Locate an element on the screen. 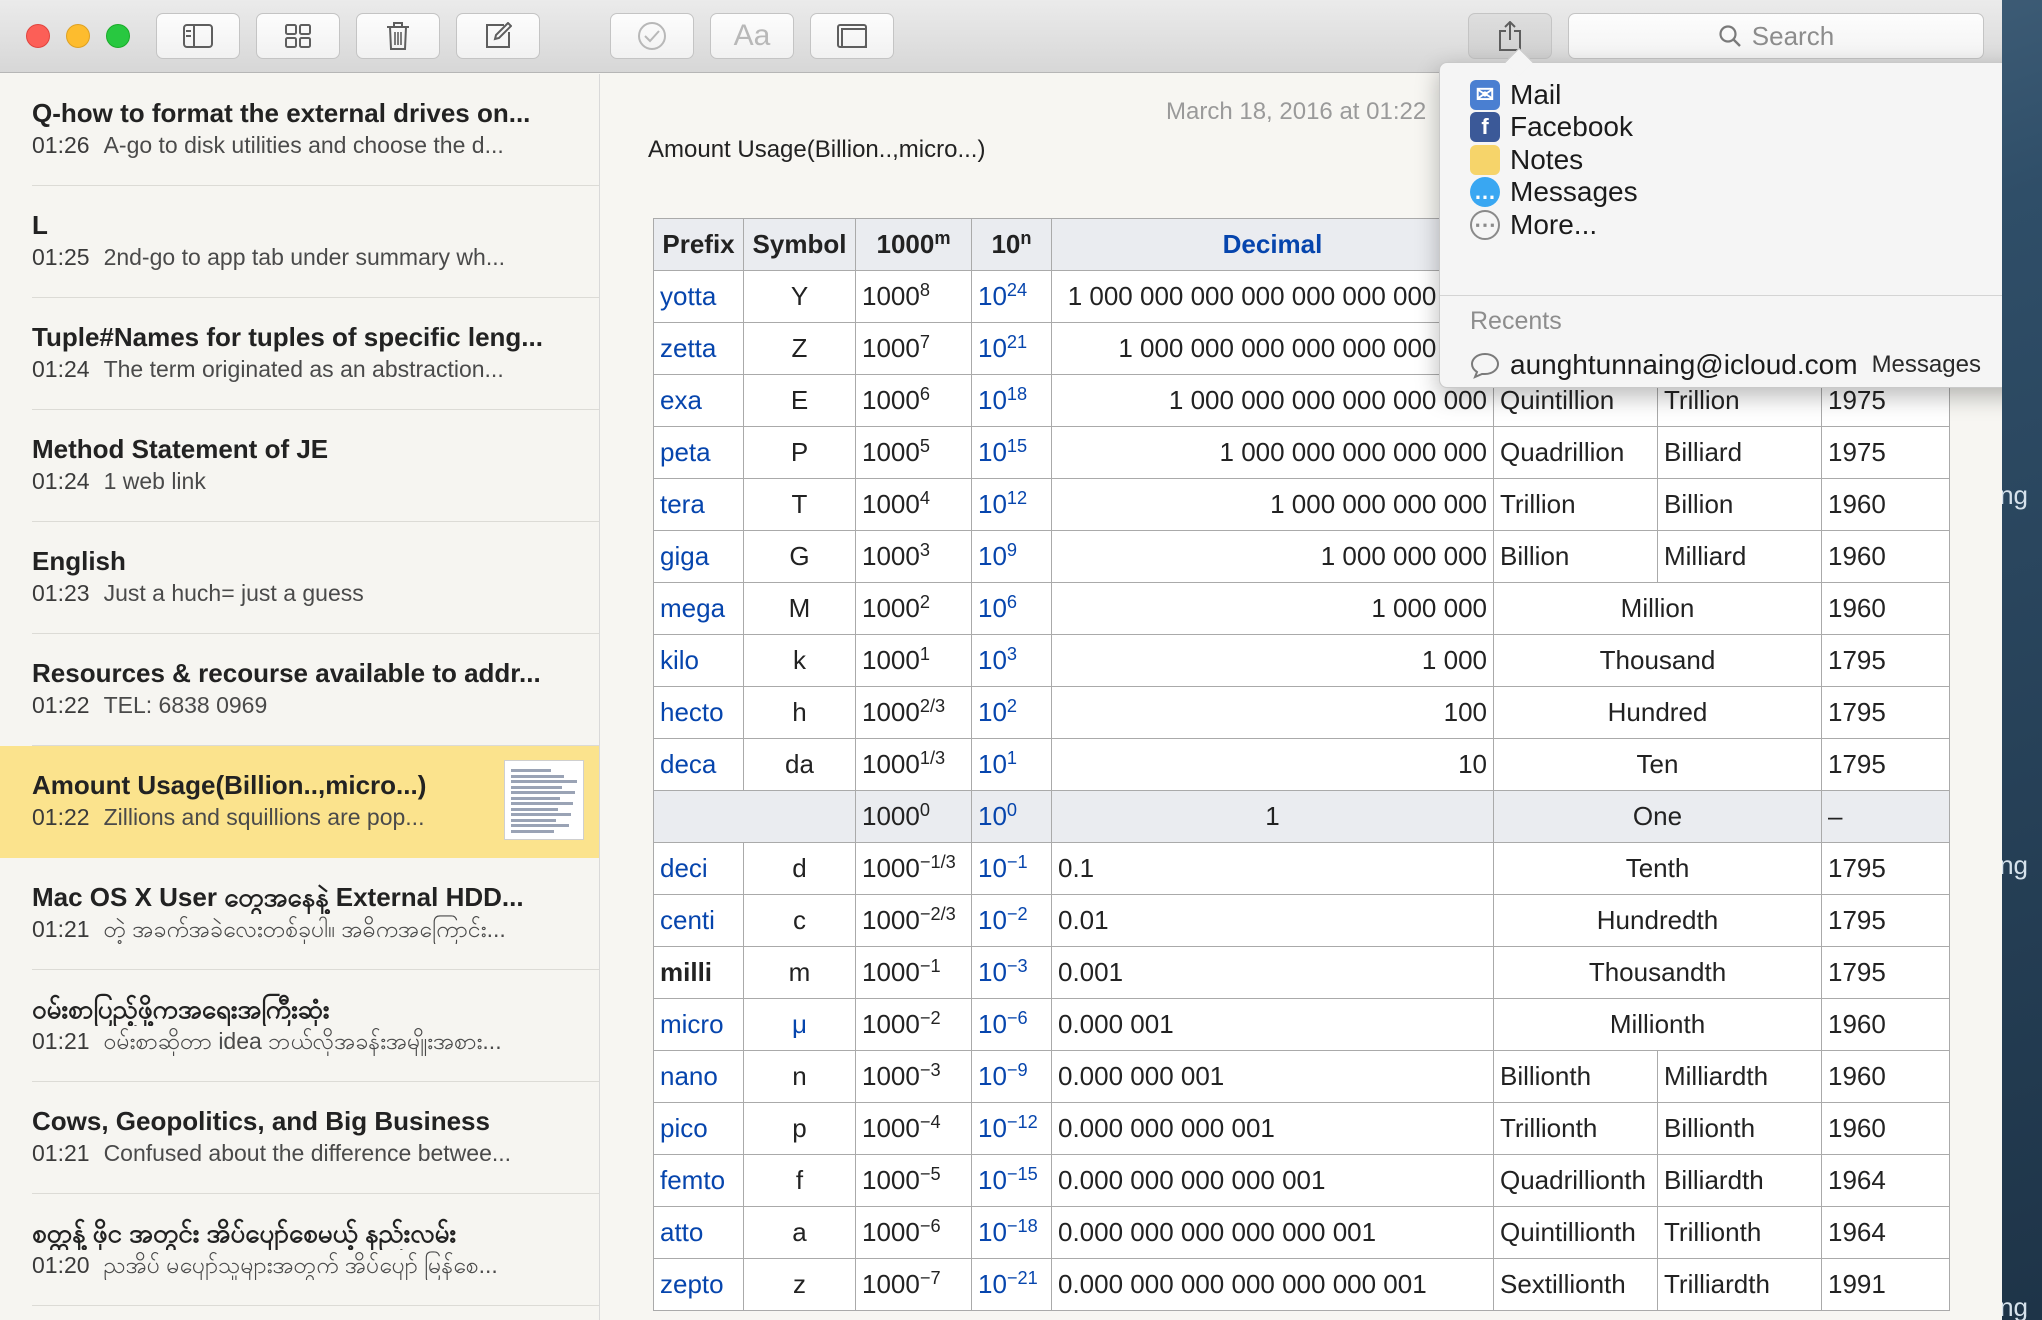 The image size is (2042, 1320). prefix-cell: pico is located at coordinates (698, 1128).